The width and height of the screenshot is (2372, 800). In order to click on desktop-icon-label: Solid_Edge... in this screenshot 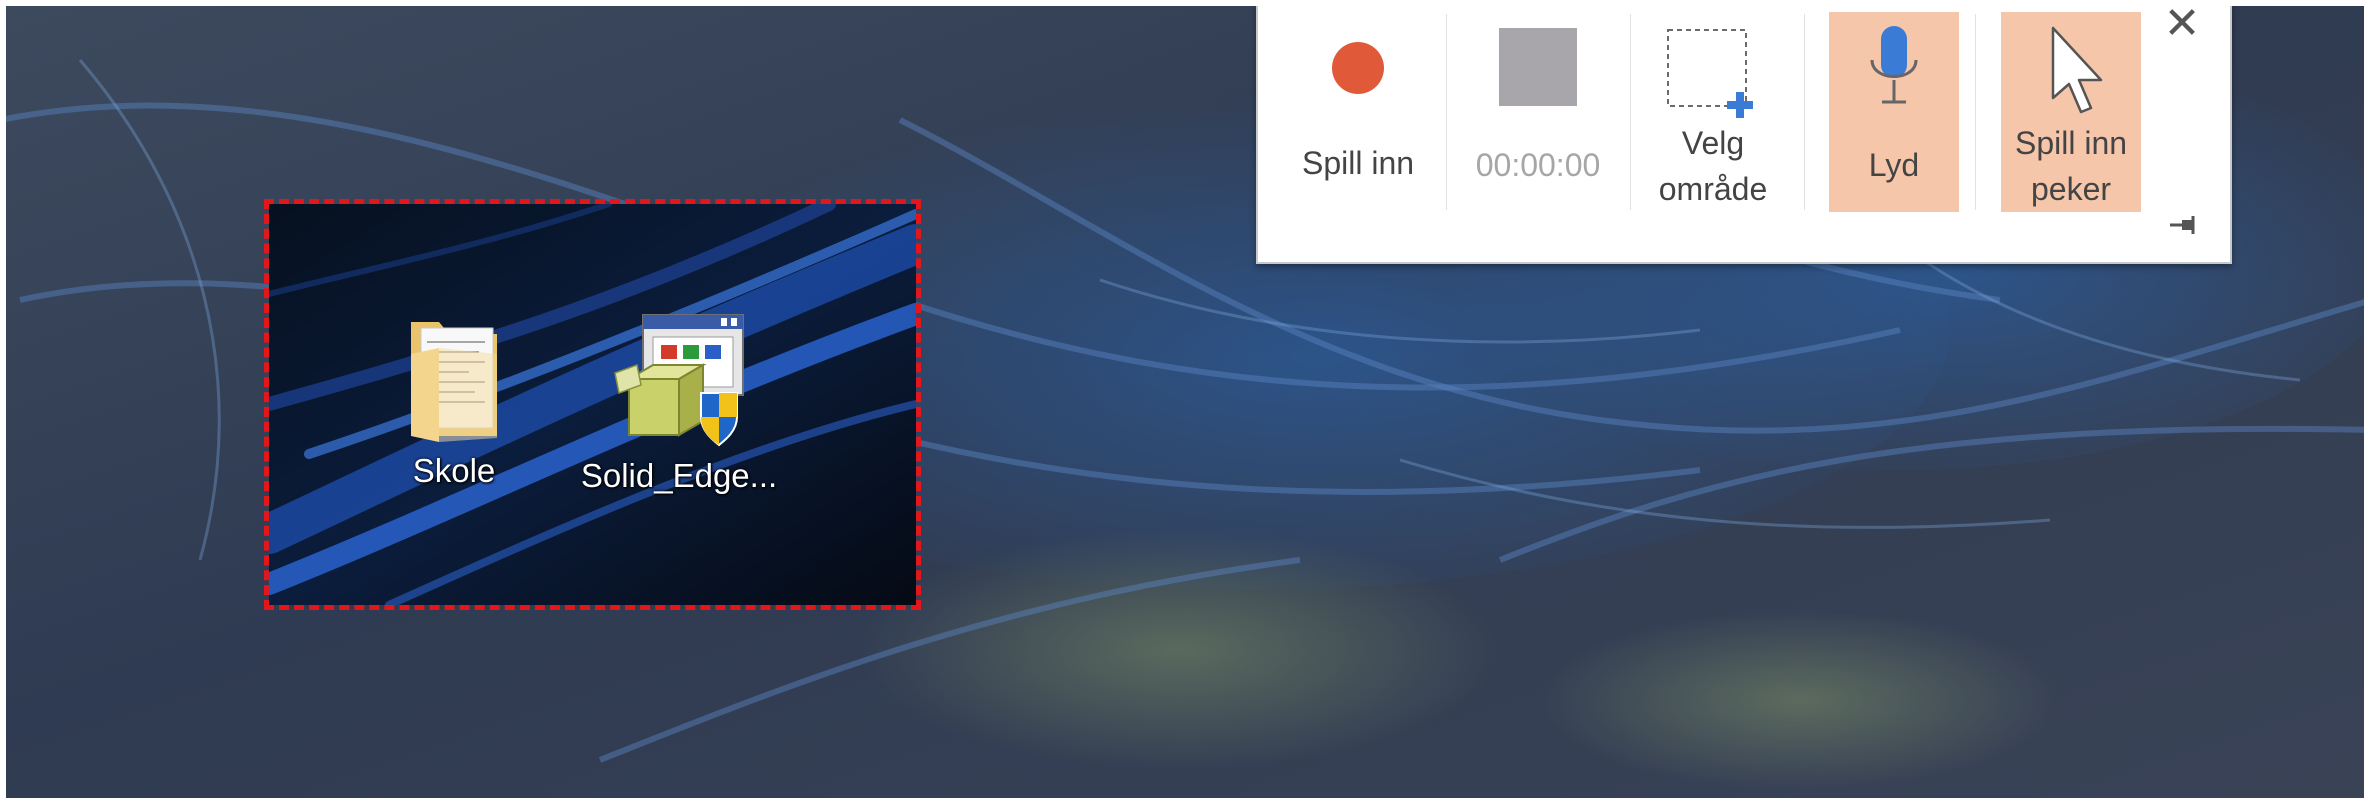, I will do `click(679, 475)`.